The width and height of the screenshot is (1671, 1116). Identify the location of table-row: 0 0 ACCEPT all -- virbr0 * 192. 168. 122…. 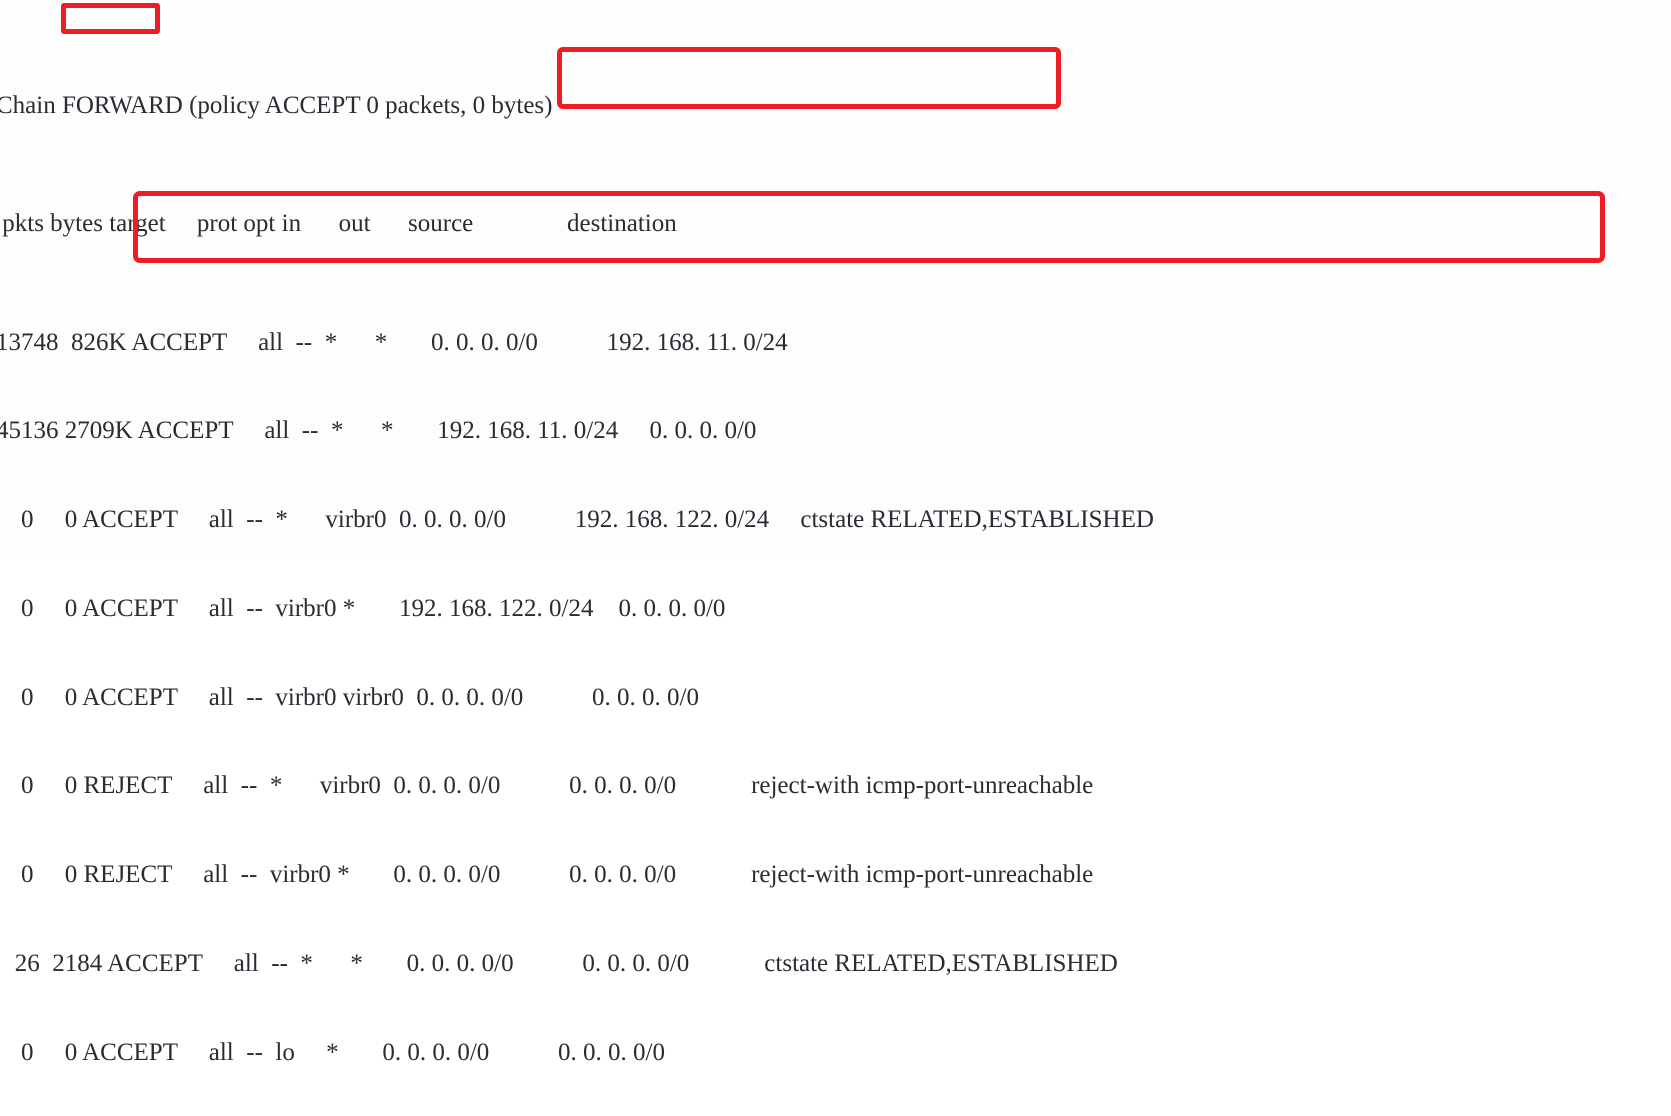
(363, 608).